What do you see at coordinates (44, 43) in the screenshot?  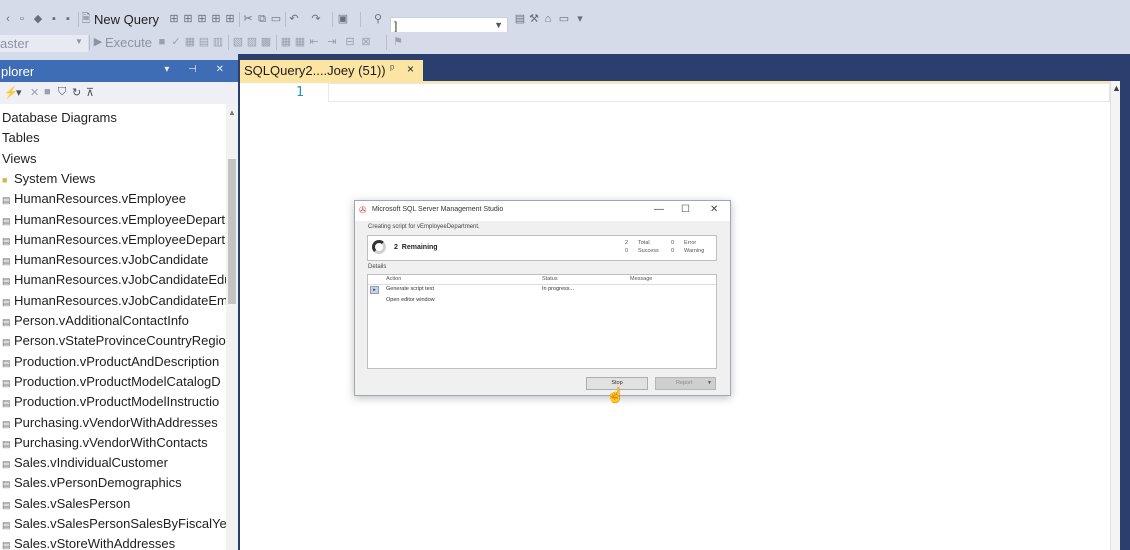 I see `available-databases-combo: aster ▼` at bounding box center [44, 43].